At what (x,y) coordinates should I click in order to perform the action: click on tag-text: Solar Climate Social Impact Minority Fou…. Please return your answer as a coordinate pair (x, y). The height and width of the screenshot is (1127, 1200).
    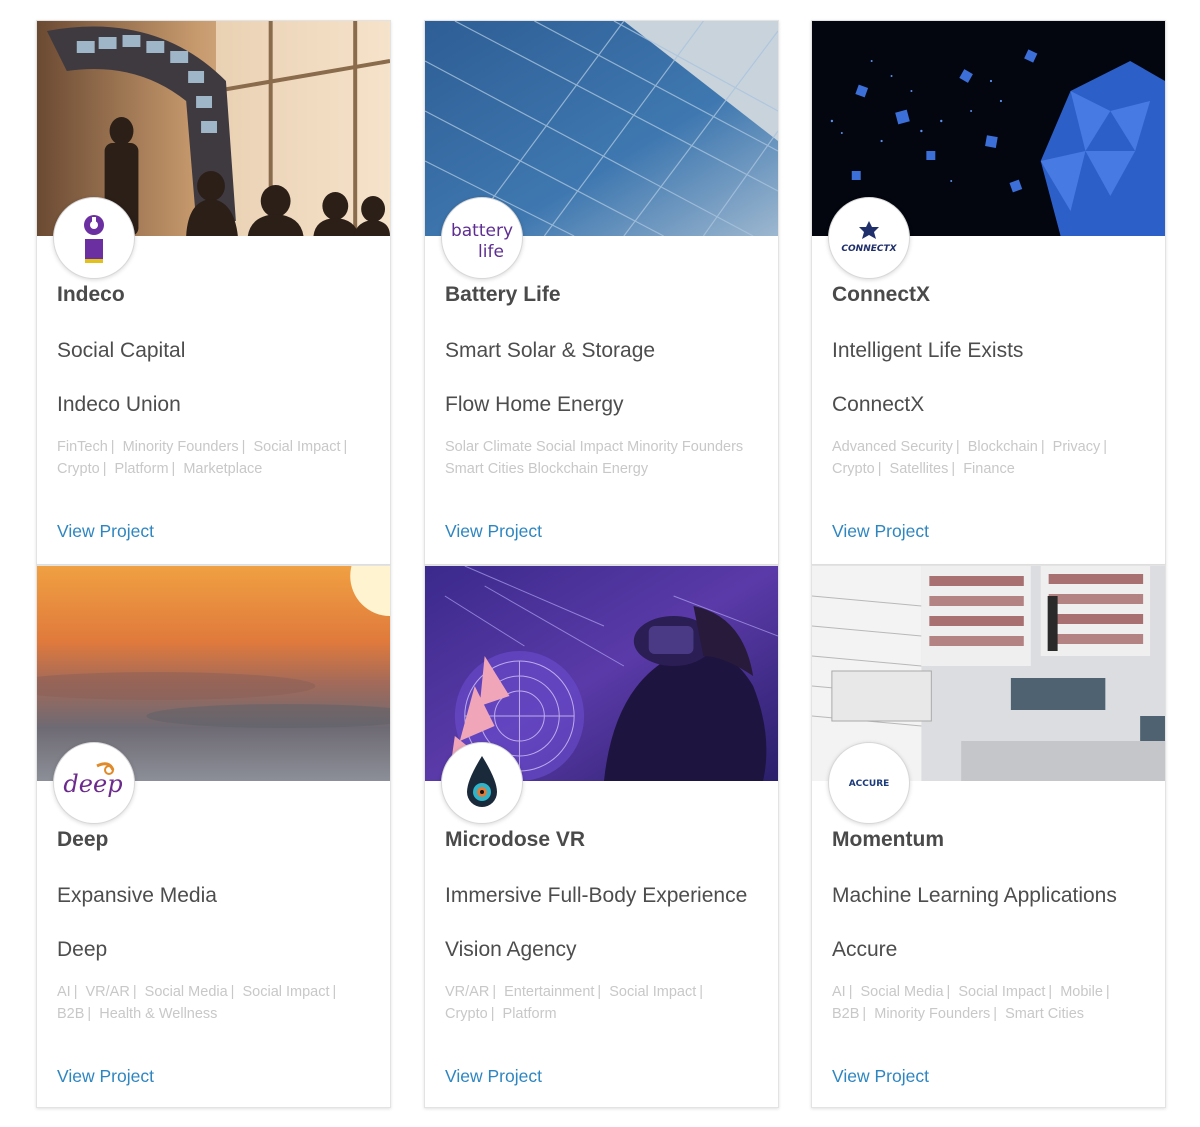
    Looking at the image, I should click on (594, 458).